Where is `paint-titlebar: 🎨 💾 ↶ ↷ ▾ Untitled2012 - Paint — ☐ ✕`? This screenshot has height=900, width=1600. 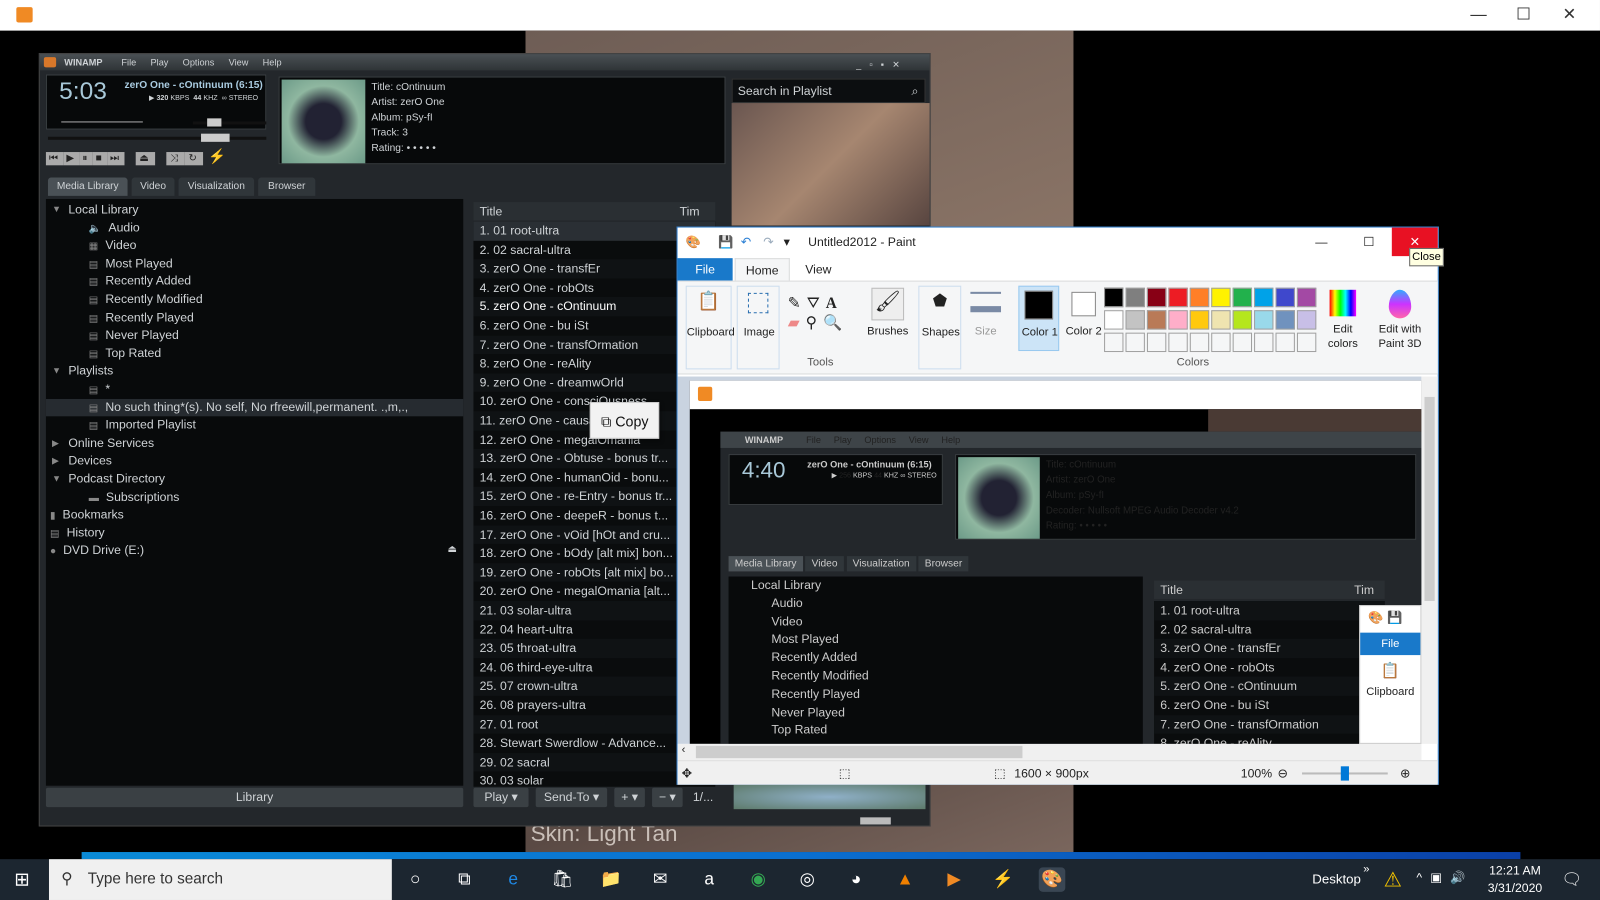 paint-titlebar: 🎨 💾 ↶ ↷ ▾ Untitled2012 - Paint — ☐ ✕ is located at coordinates (1058, 242).